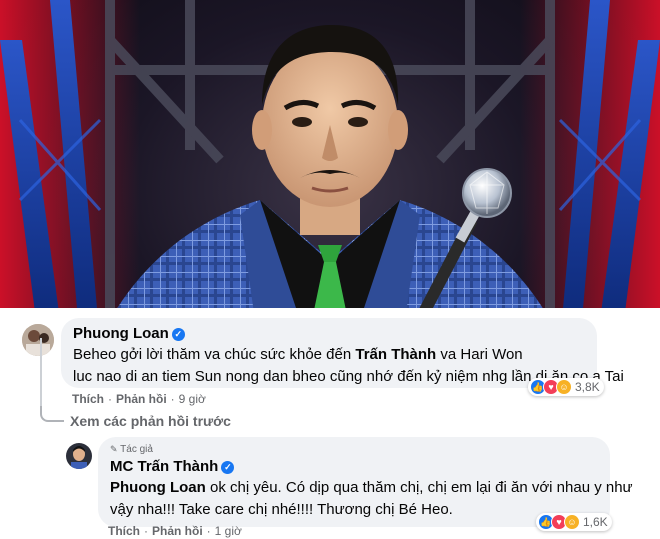 This screenshot has width=660, height=539. I want to click on reaction-count: 3,8K, so click(587, 387).